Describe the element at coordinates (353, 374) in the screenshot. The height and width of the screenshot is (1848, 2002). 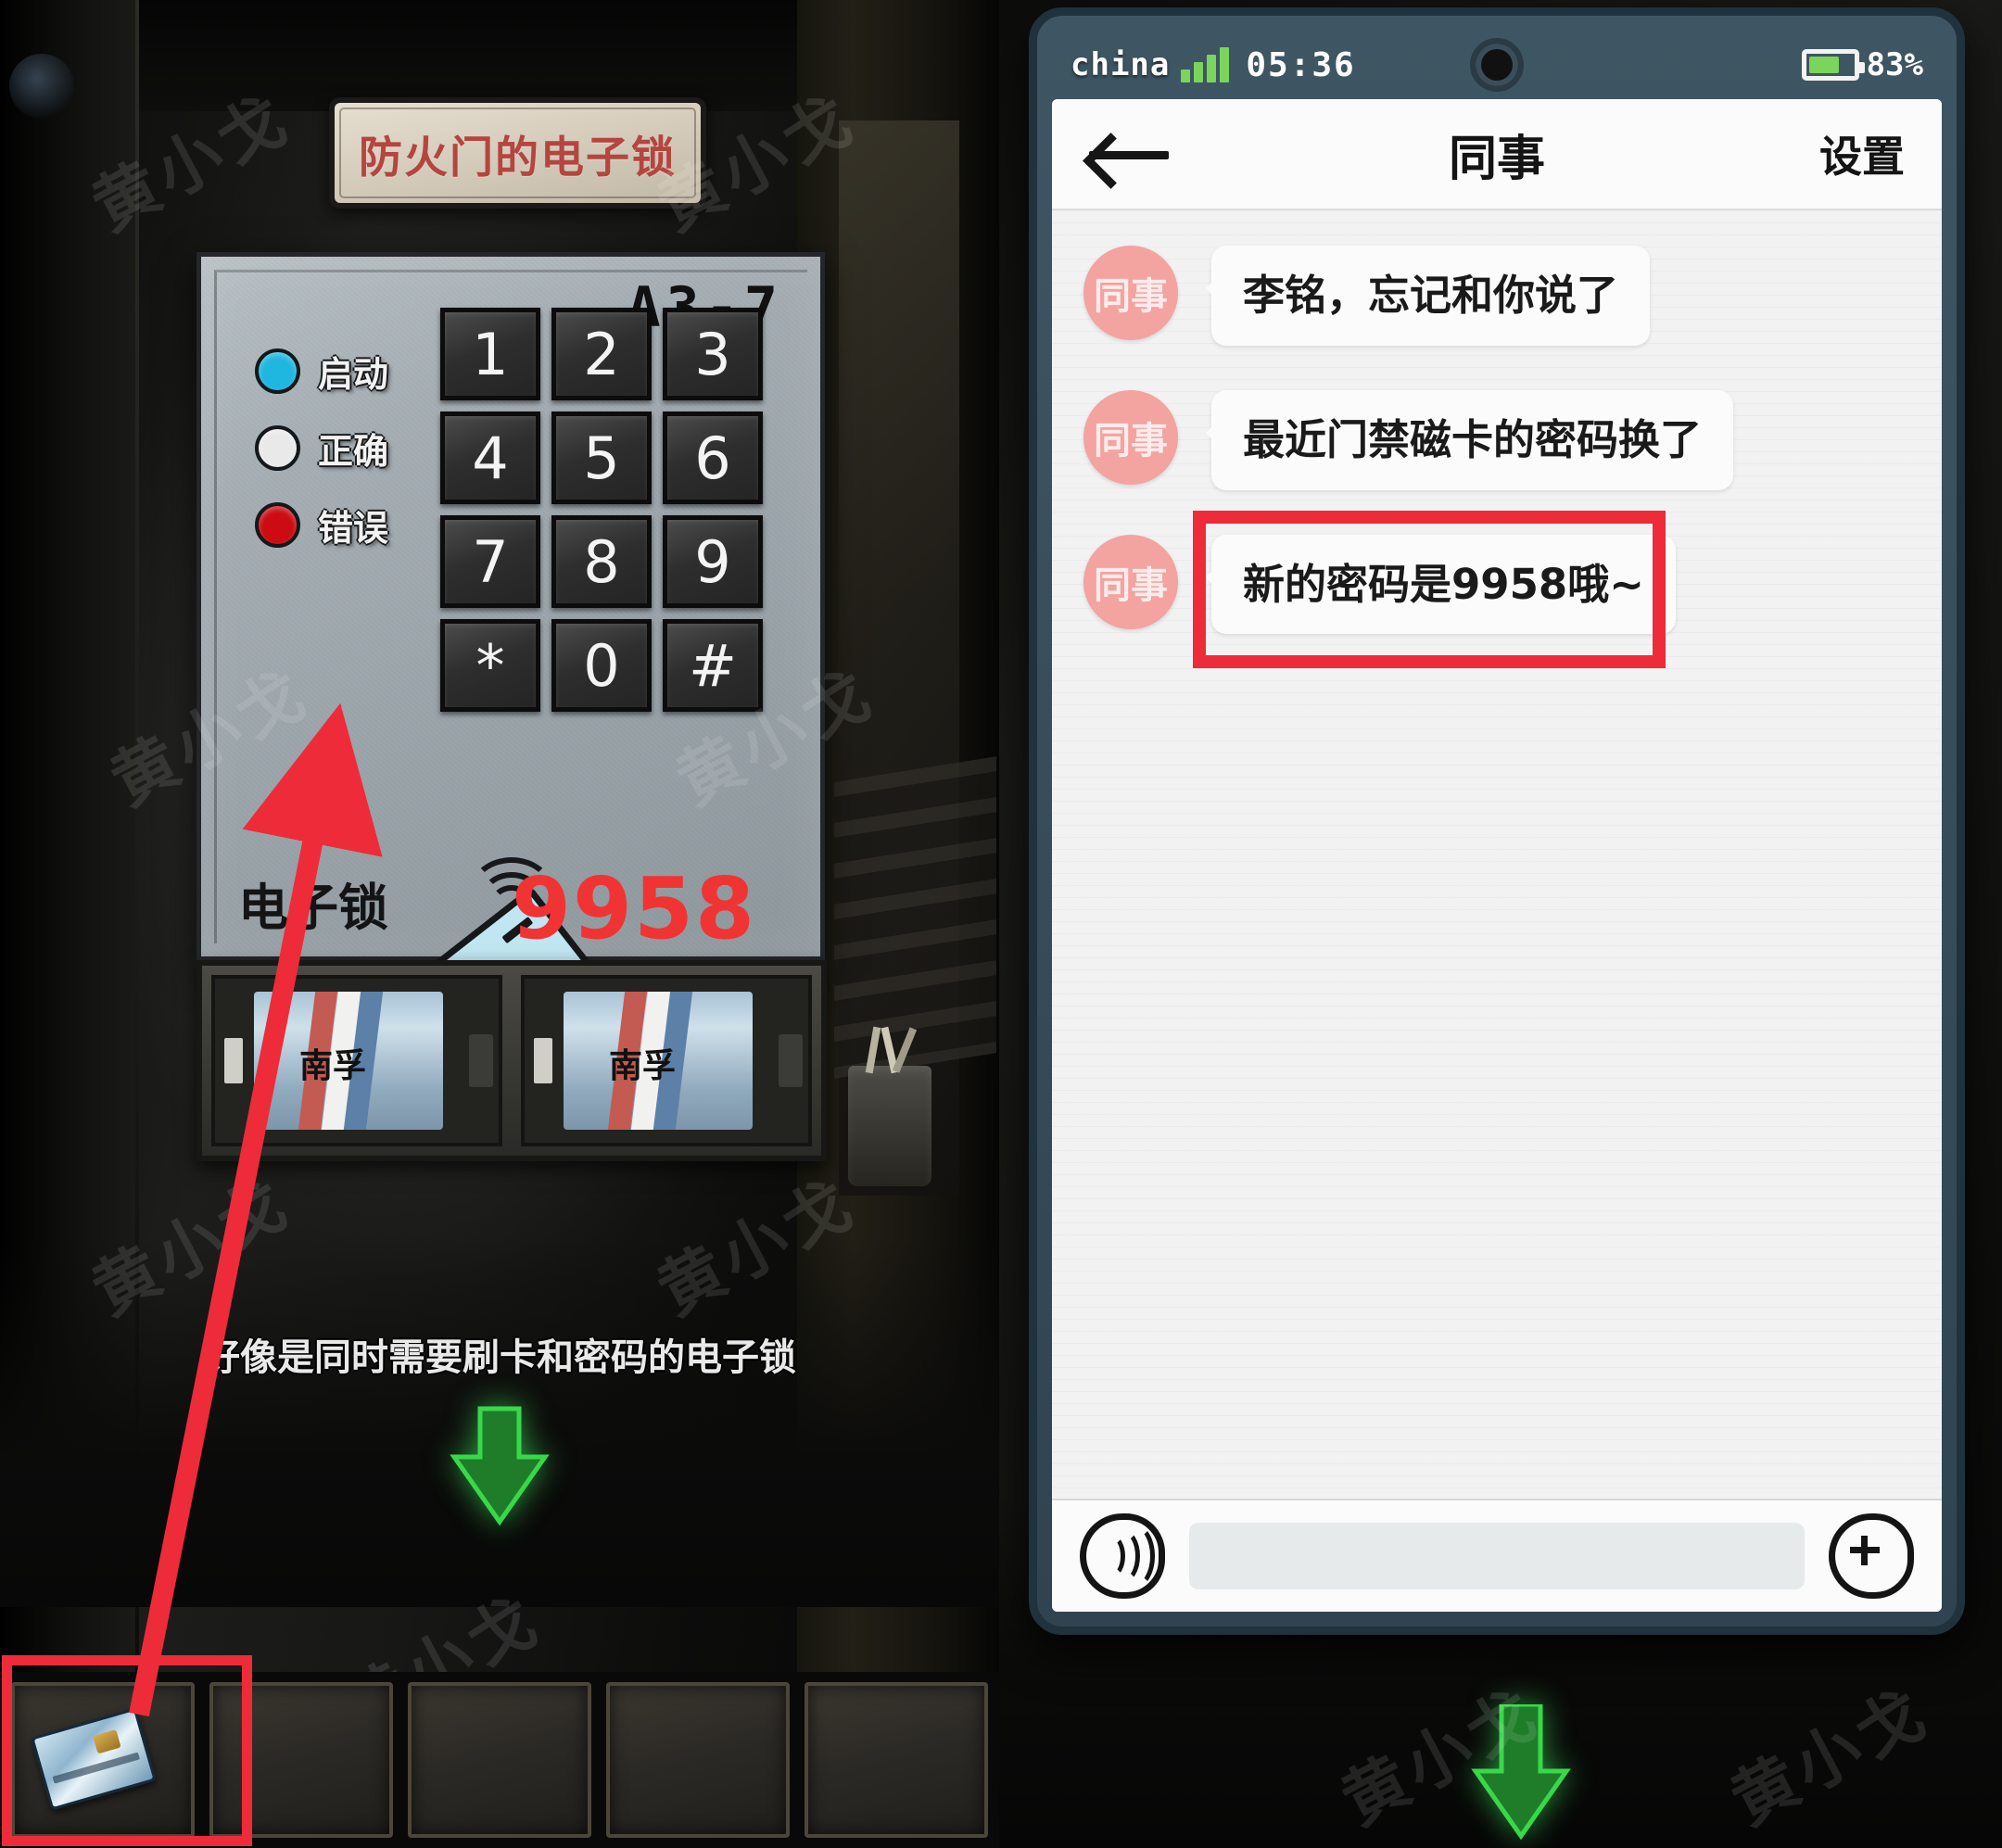
I see `indicator-start-label: 启动` at that location.